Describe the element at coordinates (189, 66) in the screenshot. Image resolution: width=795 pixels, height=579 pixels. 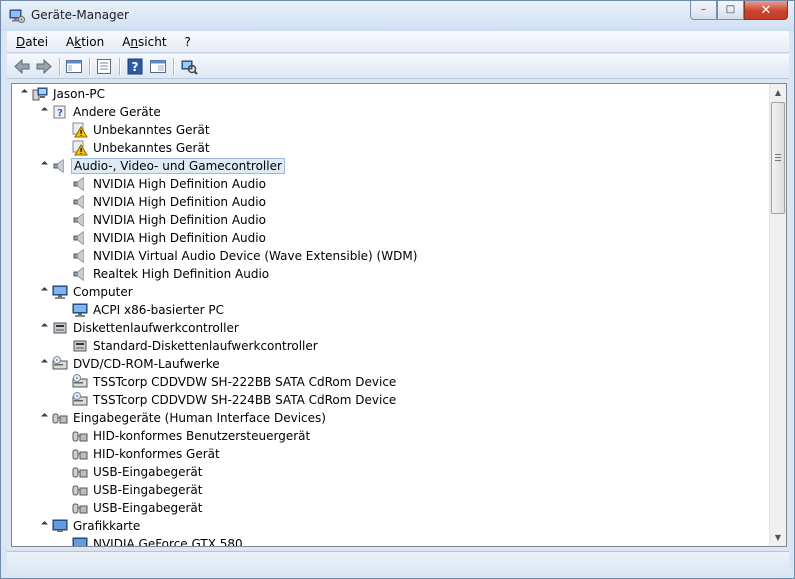
I see `scan-hardware-icon` at that location.